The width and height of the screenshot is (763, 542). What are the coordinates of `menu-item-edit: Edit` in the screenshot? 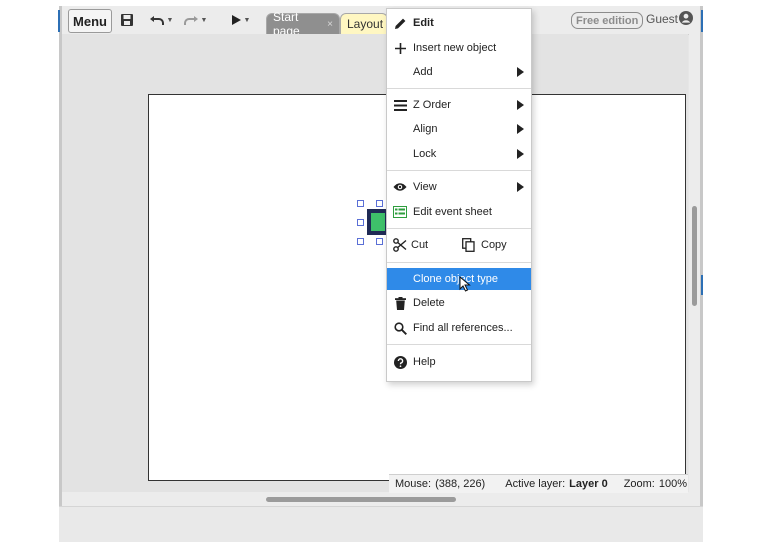 It's located at (459, 23).